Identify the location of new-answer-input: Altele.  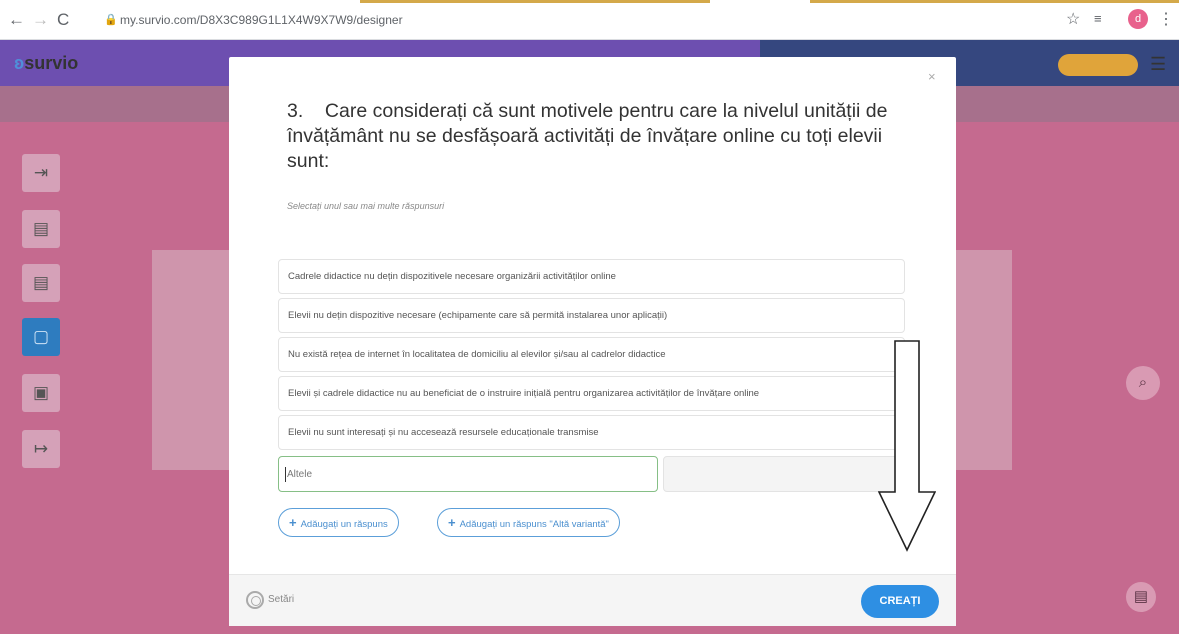
(468, 474).